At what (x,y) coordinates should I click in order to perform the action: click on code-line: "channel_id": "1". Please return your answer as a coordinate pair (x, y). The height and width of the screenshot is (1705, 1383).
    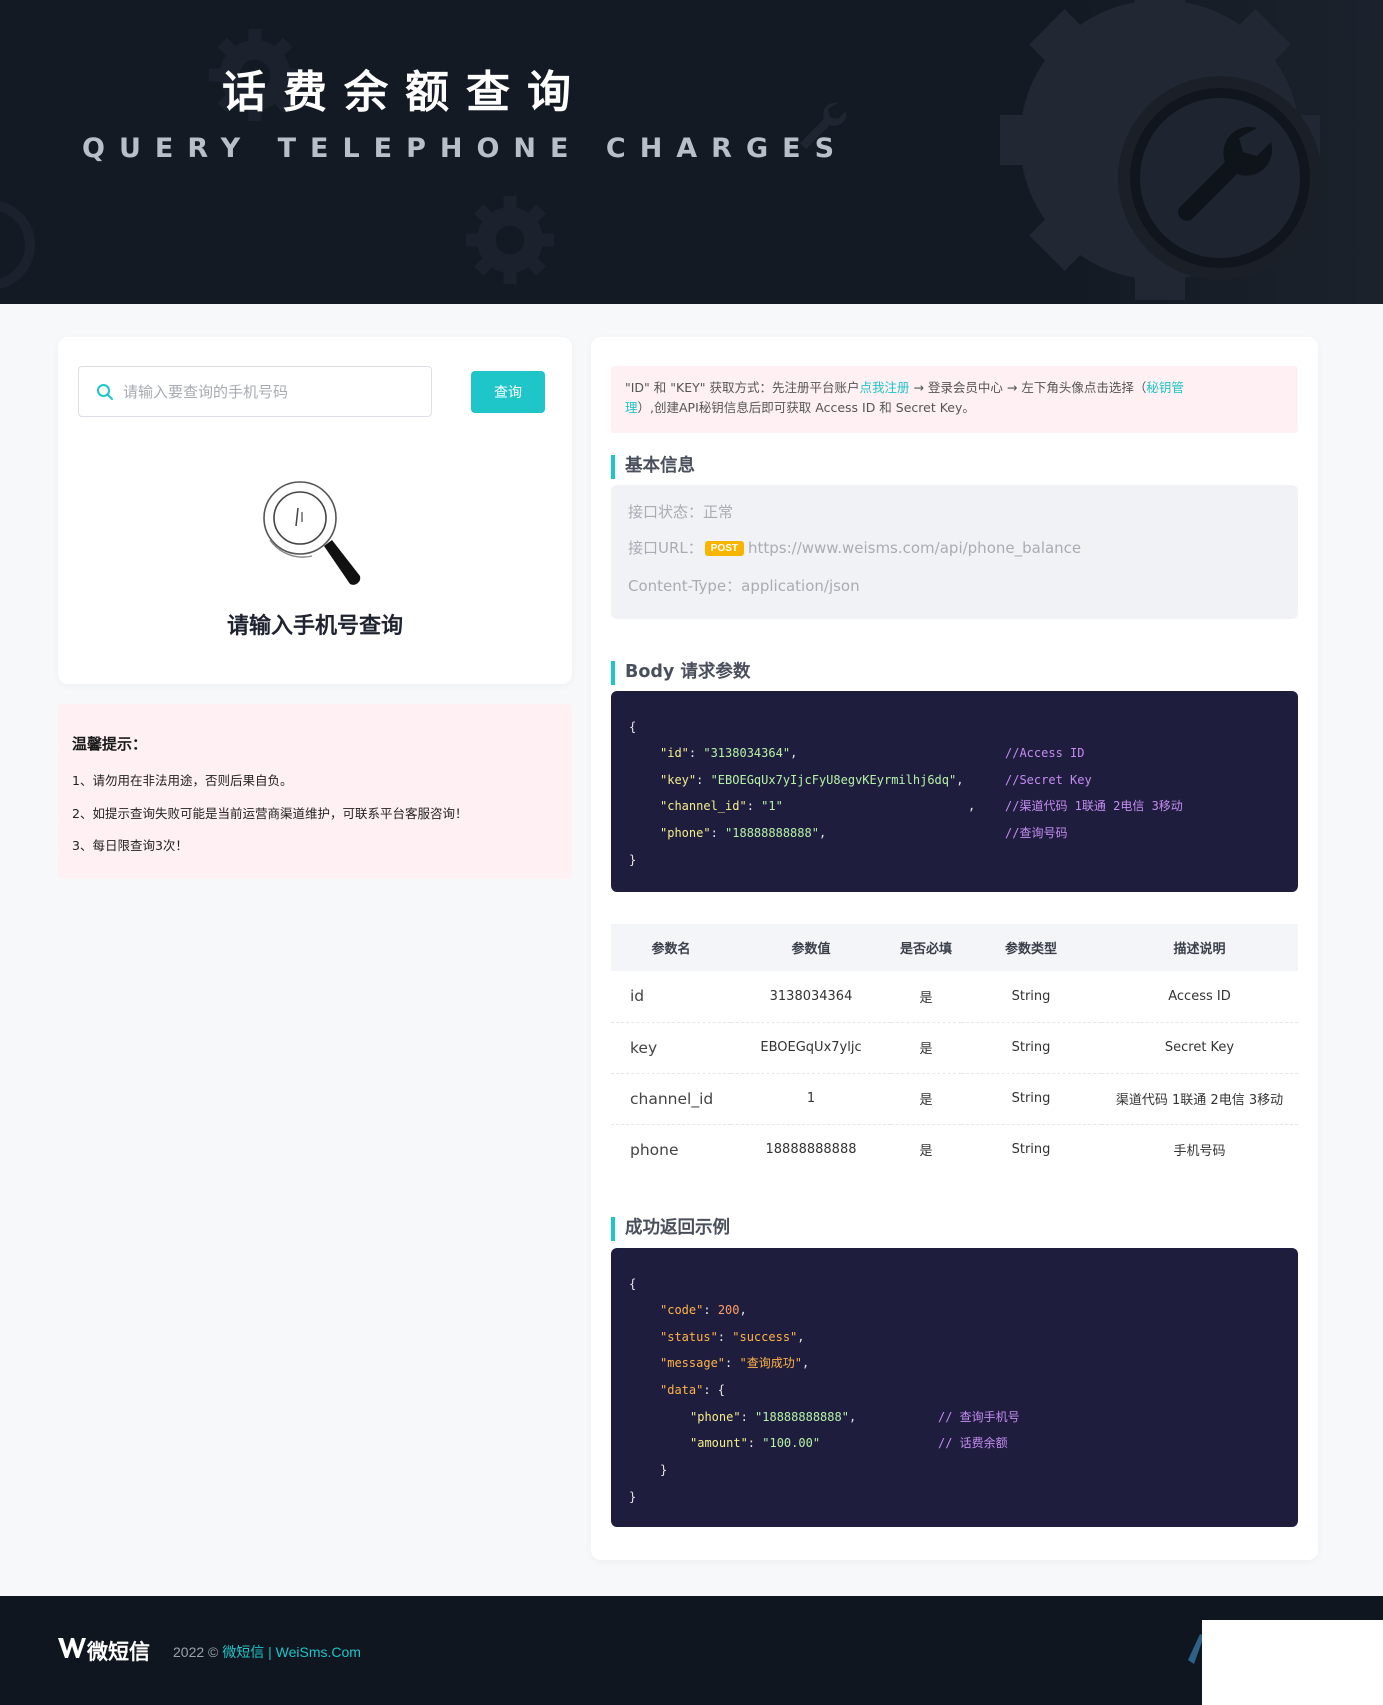
    Looking at the image, I should click on (721, 806).